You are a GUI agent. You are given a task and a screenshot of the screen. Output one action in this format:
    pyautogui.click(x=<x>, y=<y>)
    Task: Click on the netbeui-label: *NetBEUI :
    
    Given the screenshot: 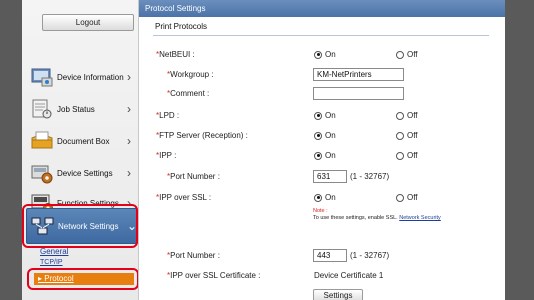 What is the action you would take?
    pyautogui.click(x=175, y=54)
    